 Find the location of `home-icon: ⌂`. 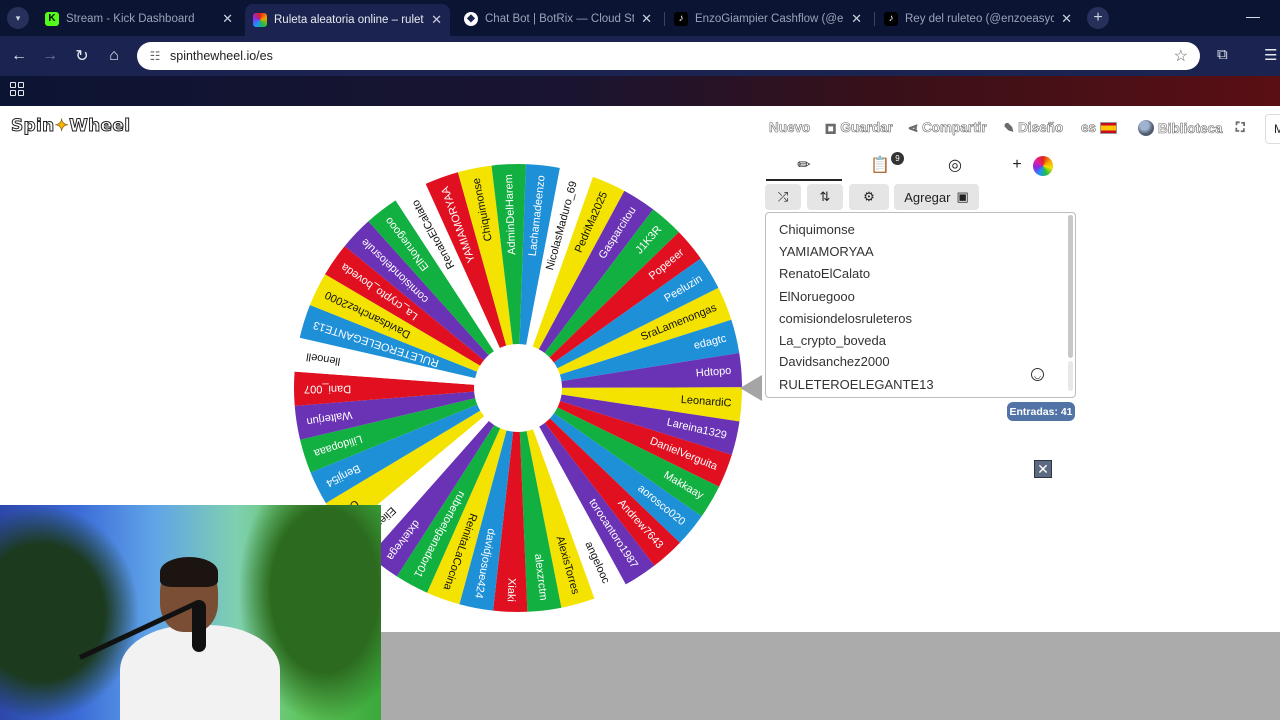

home-icon: ⌂ is located at coordinates (114, 56).